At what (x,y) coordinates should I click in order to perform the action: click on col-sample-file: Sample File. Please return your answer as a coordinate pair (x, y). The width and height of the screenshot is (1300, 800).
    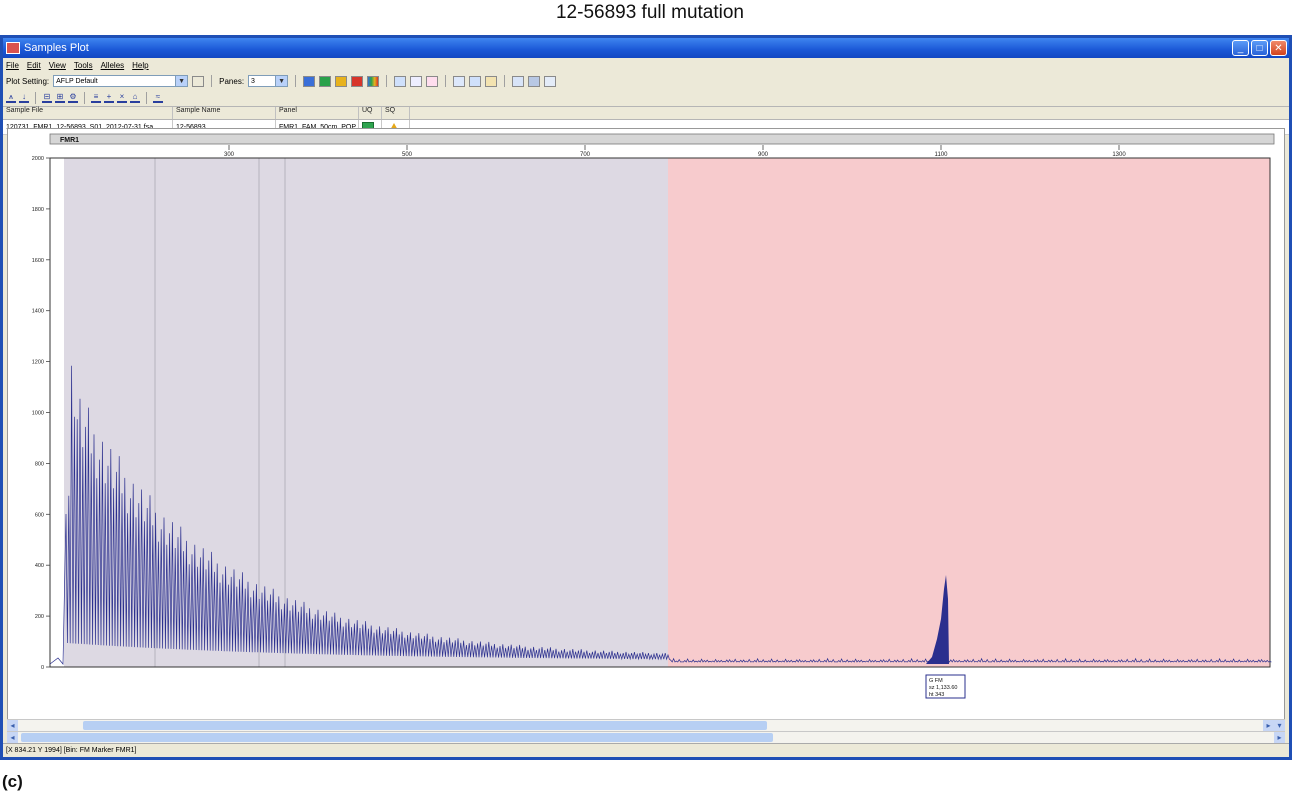
    Looking at the image, I should click on (88, 113).